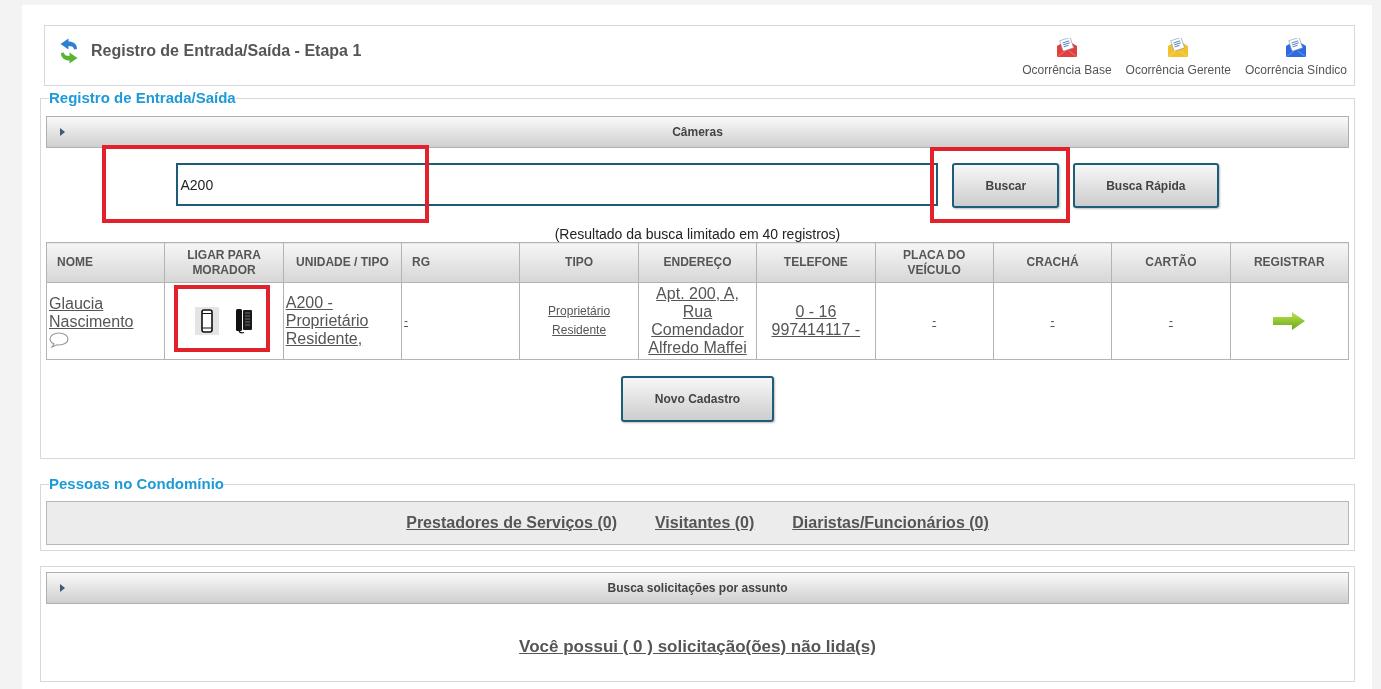  Describe the element at coordinates (697, 262) in the screenshot. I see `column-header: ENDEREÇO` at that location.